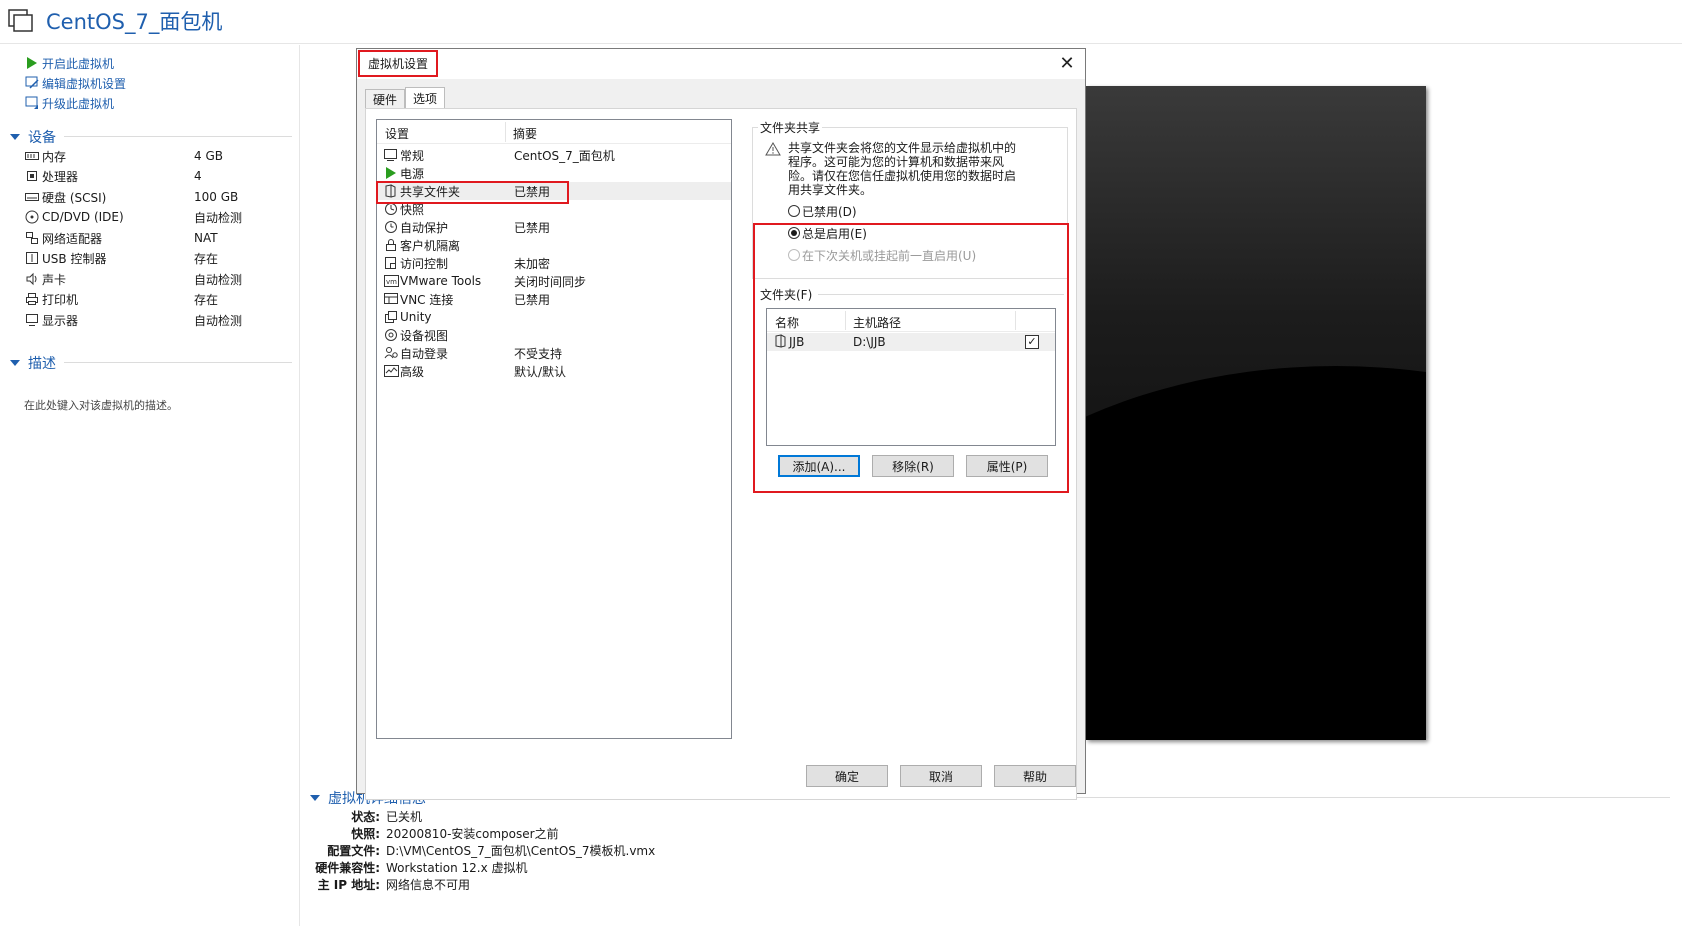 The height and width of the screenshot is (926, 1682). Describe the element at coordinates (54, 279) in the screenshot. I see `device-name: 声卡` at that location.